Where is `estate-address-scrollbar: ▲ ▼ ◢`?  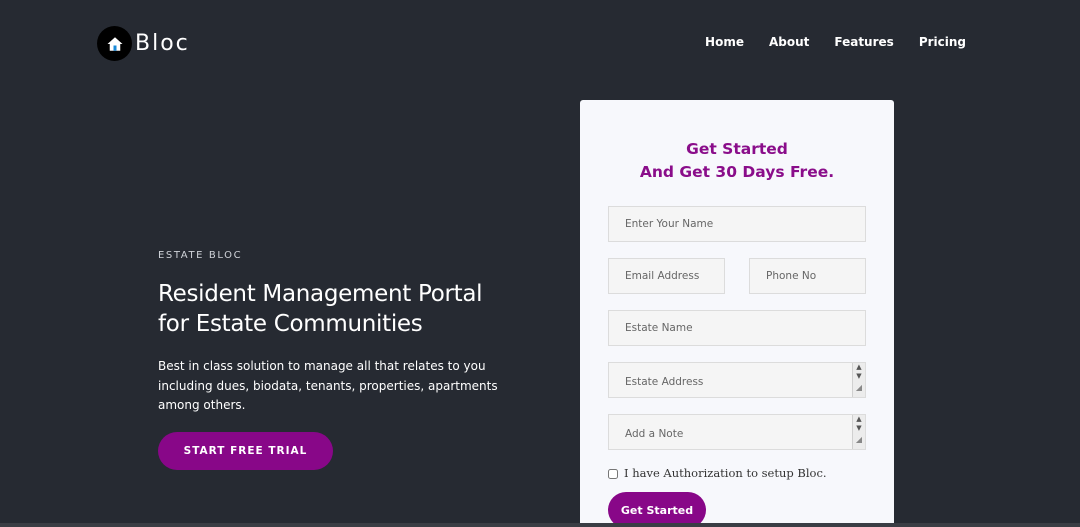 estate-address-scrollbar: ▲ ▼ ◢ is located at coordinates (858, 380).